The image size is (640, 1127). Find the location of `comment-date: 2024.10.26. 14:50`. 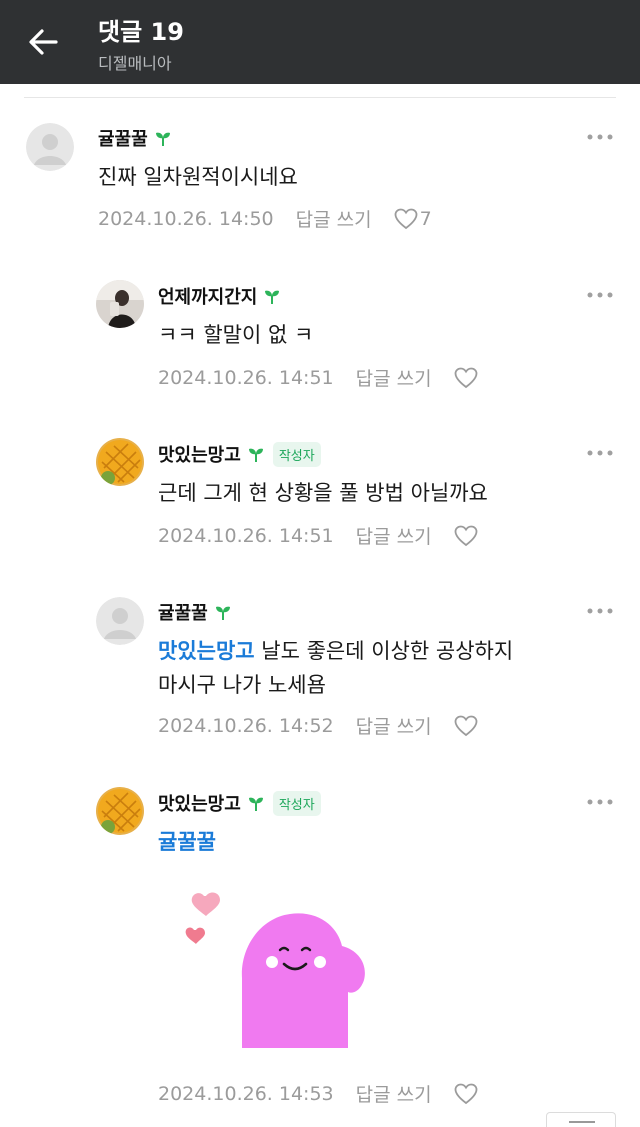

comment-date: 2024.10.26. 14:50 is located at coordinates (186, 218).